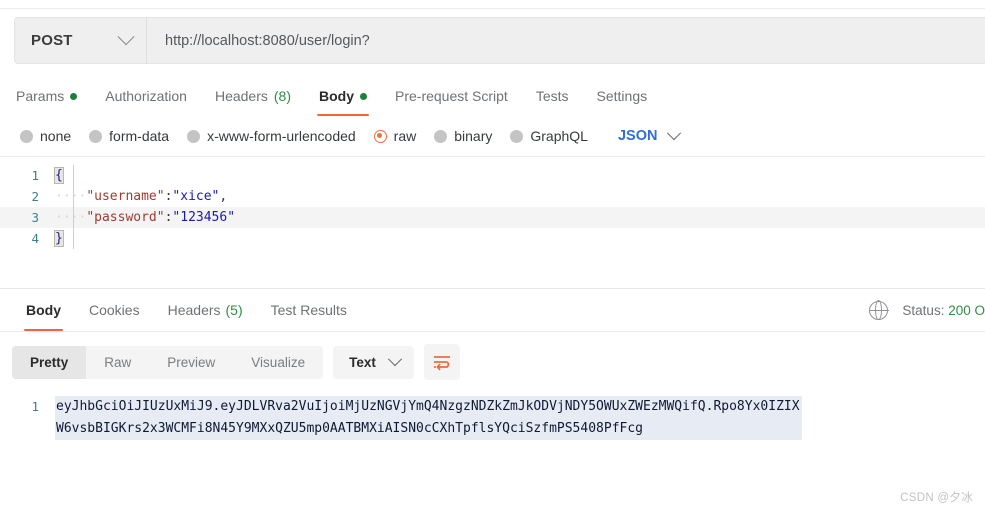 The width and height of the screenshot is (985, 511). Describe the element at coordinates (282, 96) in the screenshot. I see `tab-headers-count: (8)` at that location.